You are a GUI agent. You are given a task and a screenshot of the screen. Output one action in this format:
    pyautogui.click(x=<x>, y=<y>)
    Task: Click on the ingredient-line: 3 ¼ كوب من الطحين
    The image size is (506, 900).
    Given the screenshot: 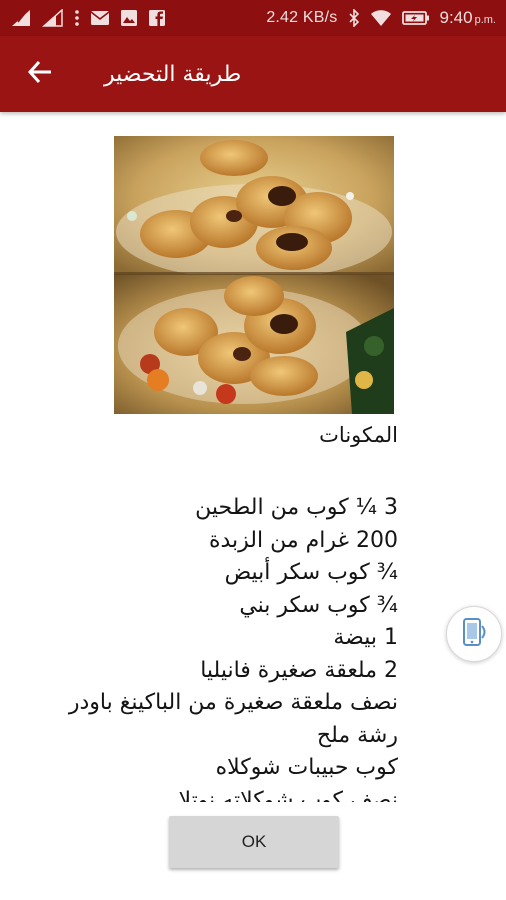 What is the action you would take?
    pyautogui.click(x=296, y=507)
    